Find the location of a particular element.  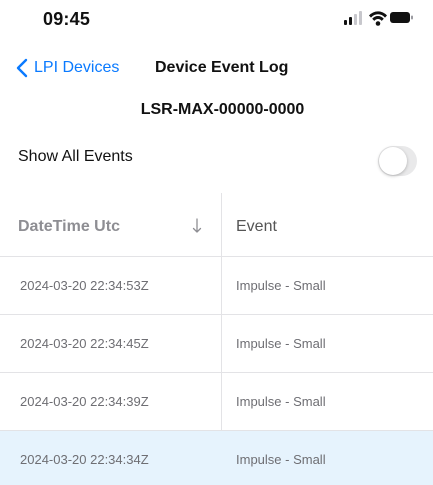

status-icons is located at coordinates (378, 18).